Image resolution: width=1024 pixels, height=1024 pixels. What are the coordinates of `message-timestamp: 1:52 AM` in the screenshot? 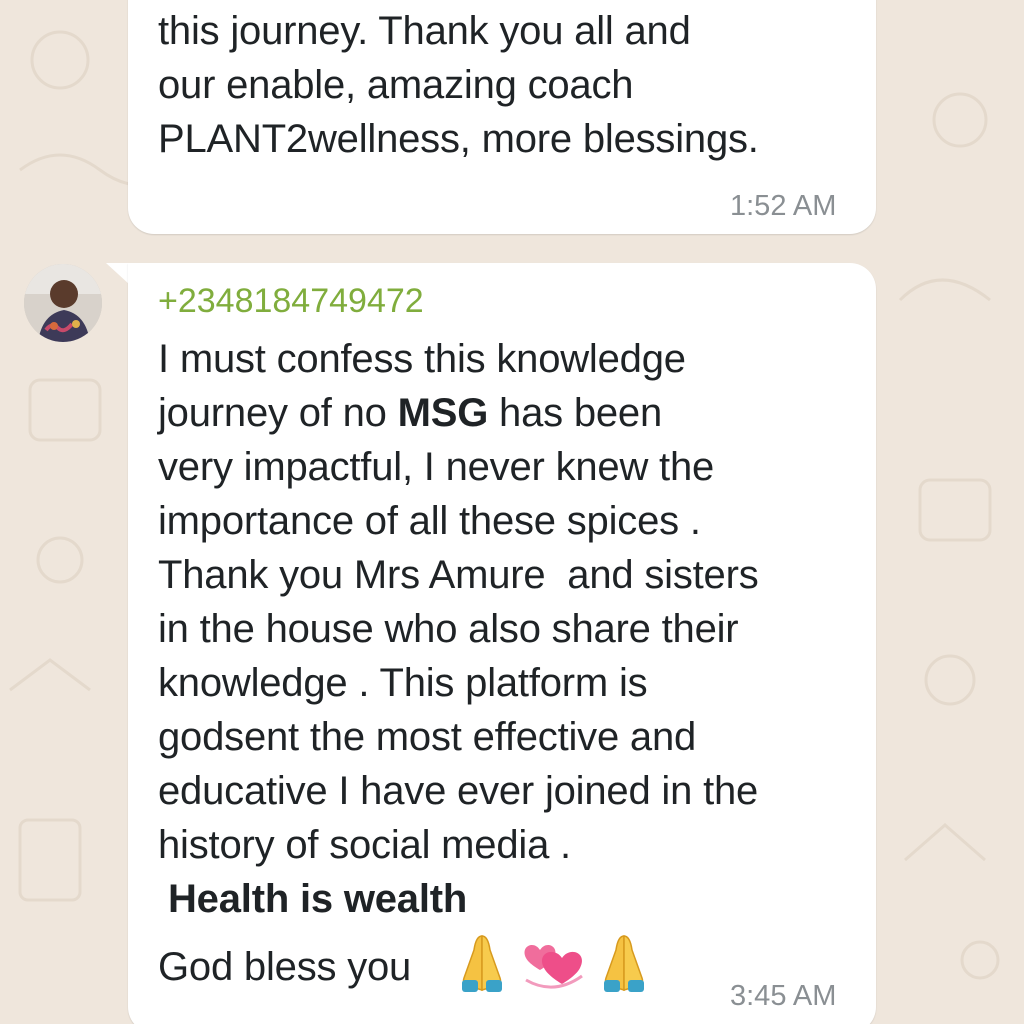 It's located at (783, 206).